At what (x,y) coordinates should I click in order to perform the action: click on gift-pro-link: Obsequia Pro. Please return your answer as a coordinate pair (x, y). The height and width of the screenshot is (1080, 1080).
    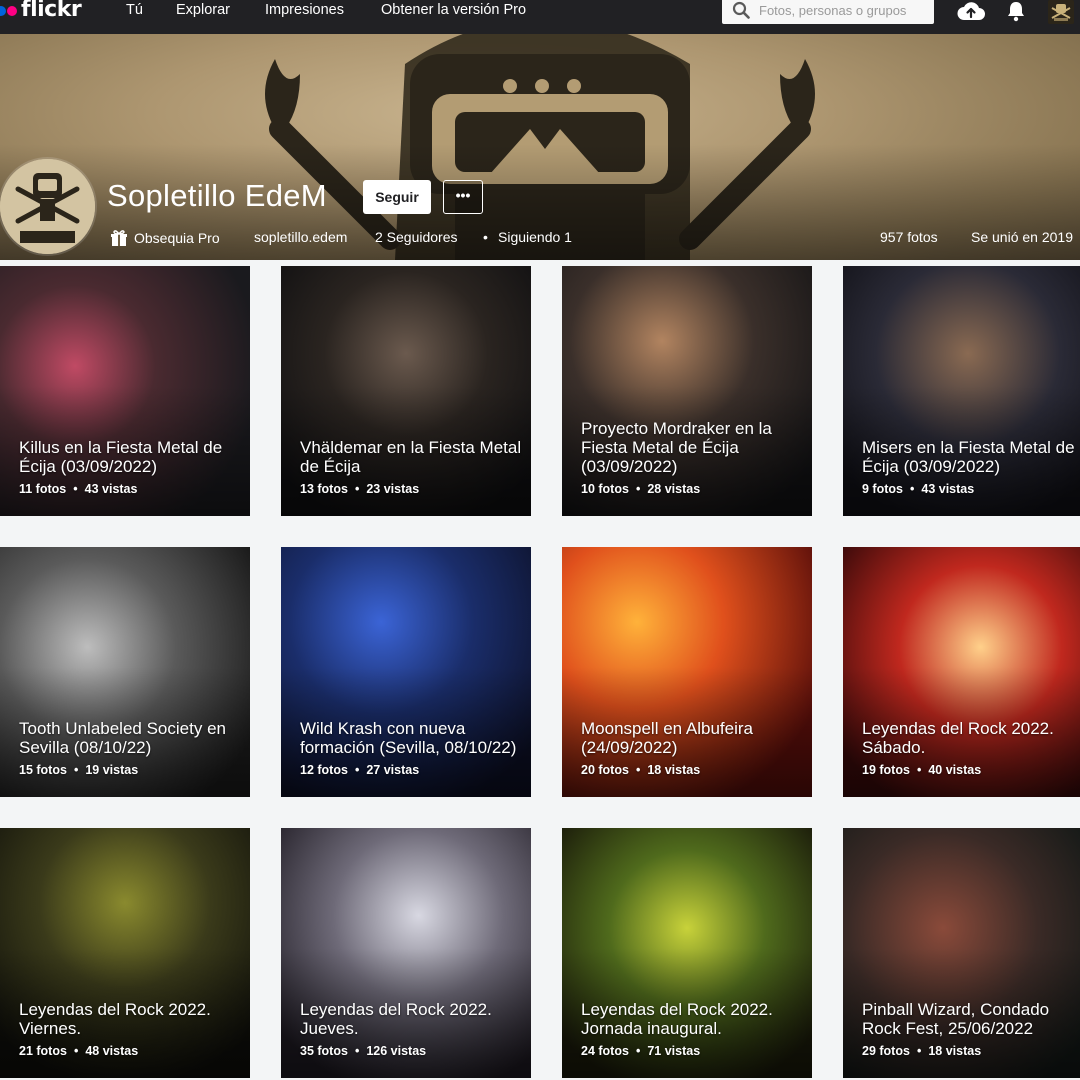
    Looking at the image, I should click on (165, 238).